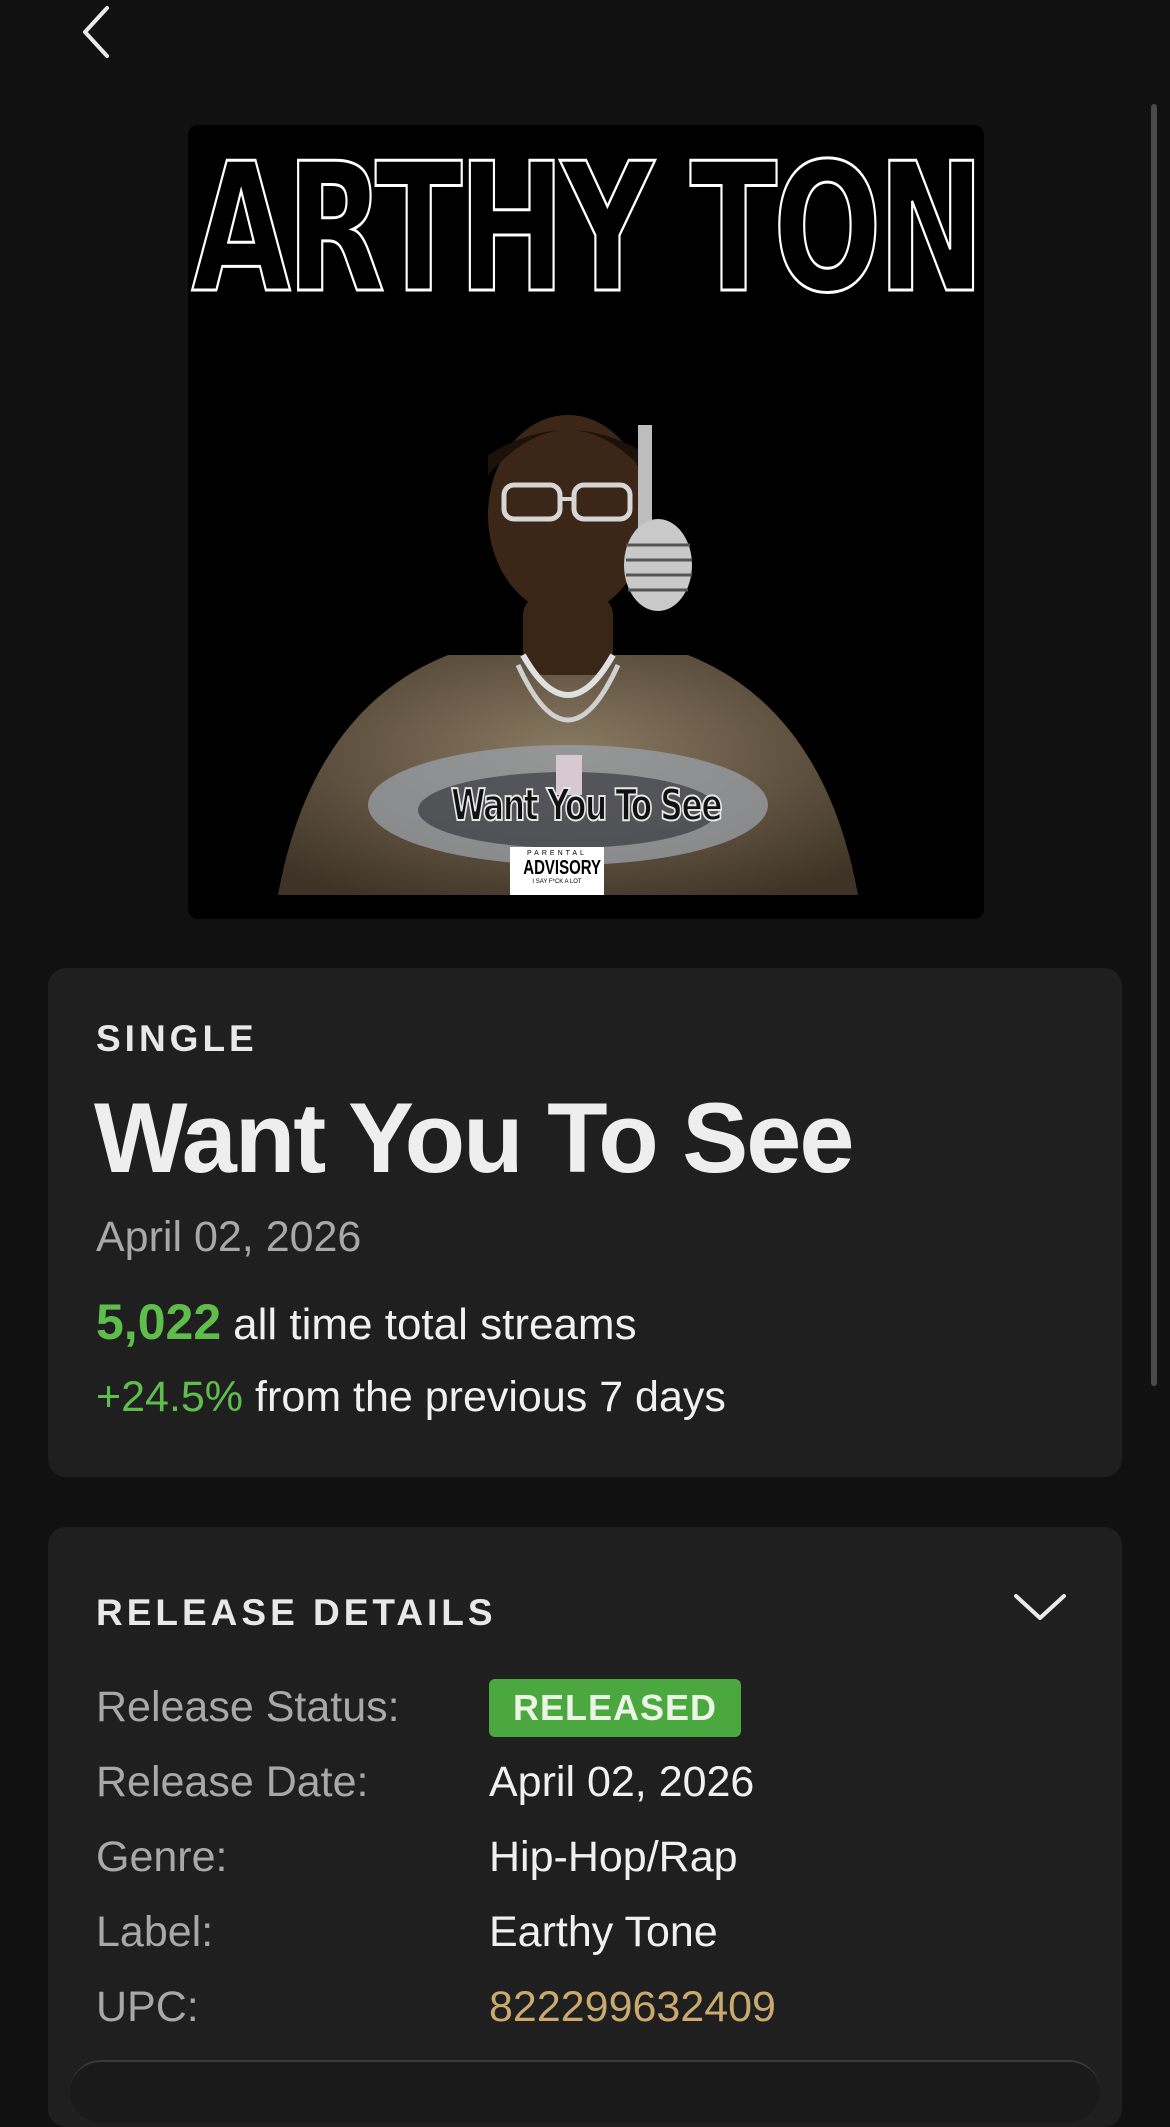 The width and height of the screenshot is (1170, 2127). I want to click on advisory-main-text: ADVISORY, so click(562, 868).